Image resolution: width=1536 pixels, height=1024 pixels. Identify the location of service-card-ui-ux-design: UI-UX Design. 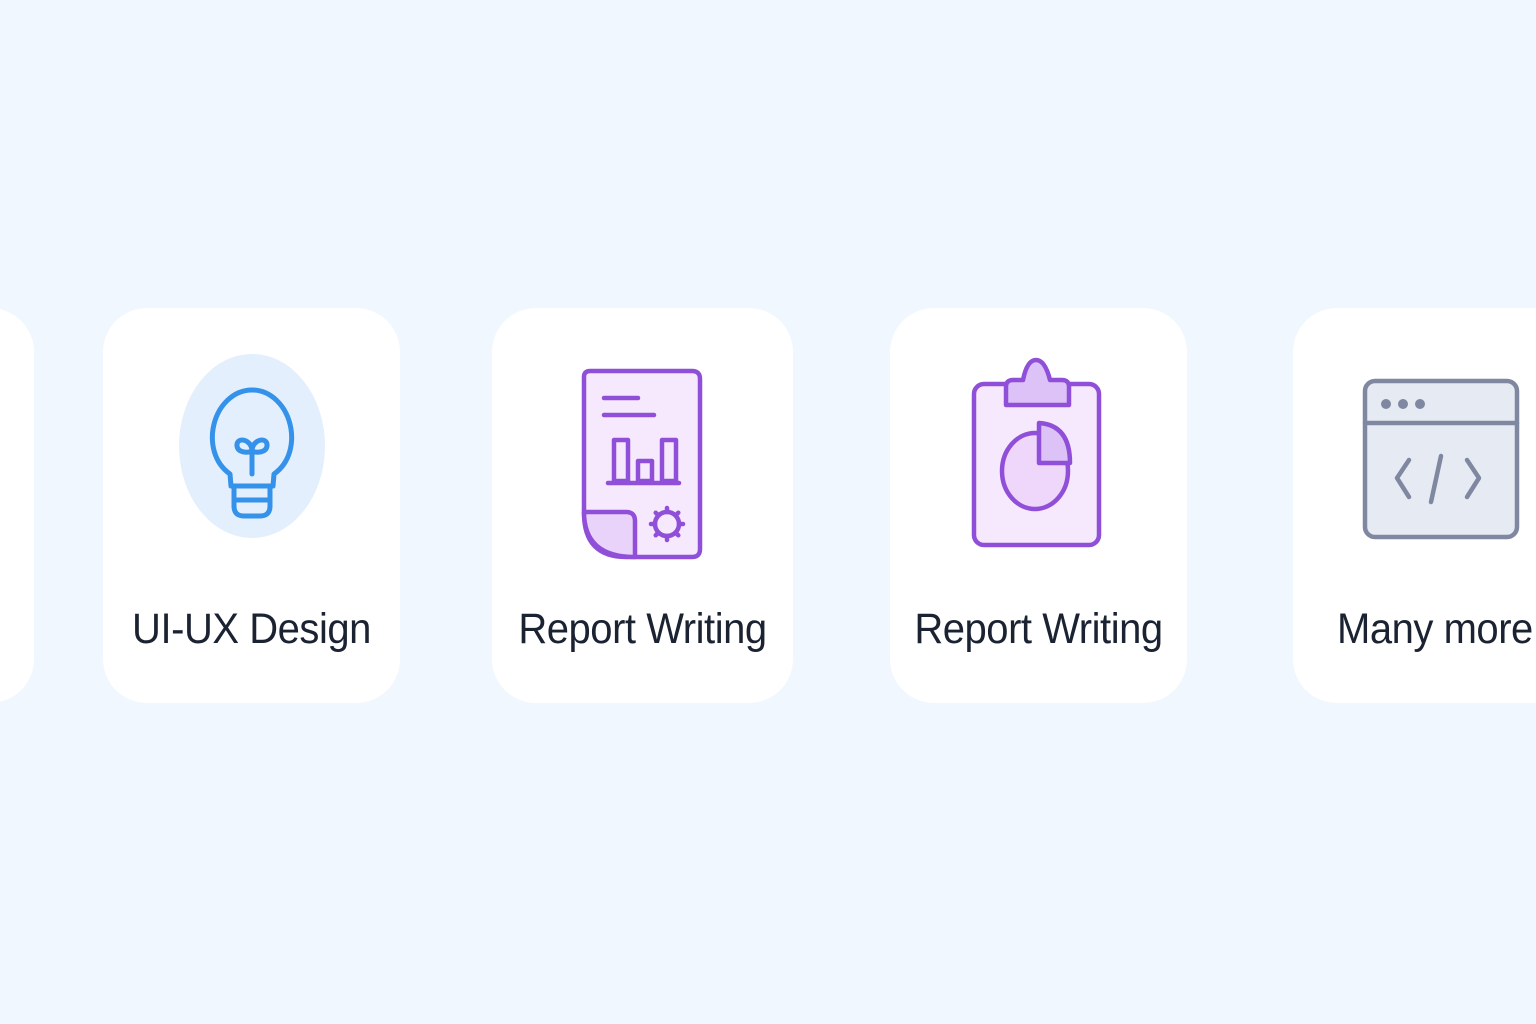
(251, 505).